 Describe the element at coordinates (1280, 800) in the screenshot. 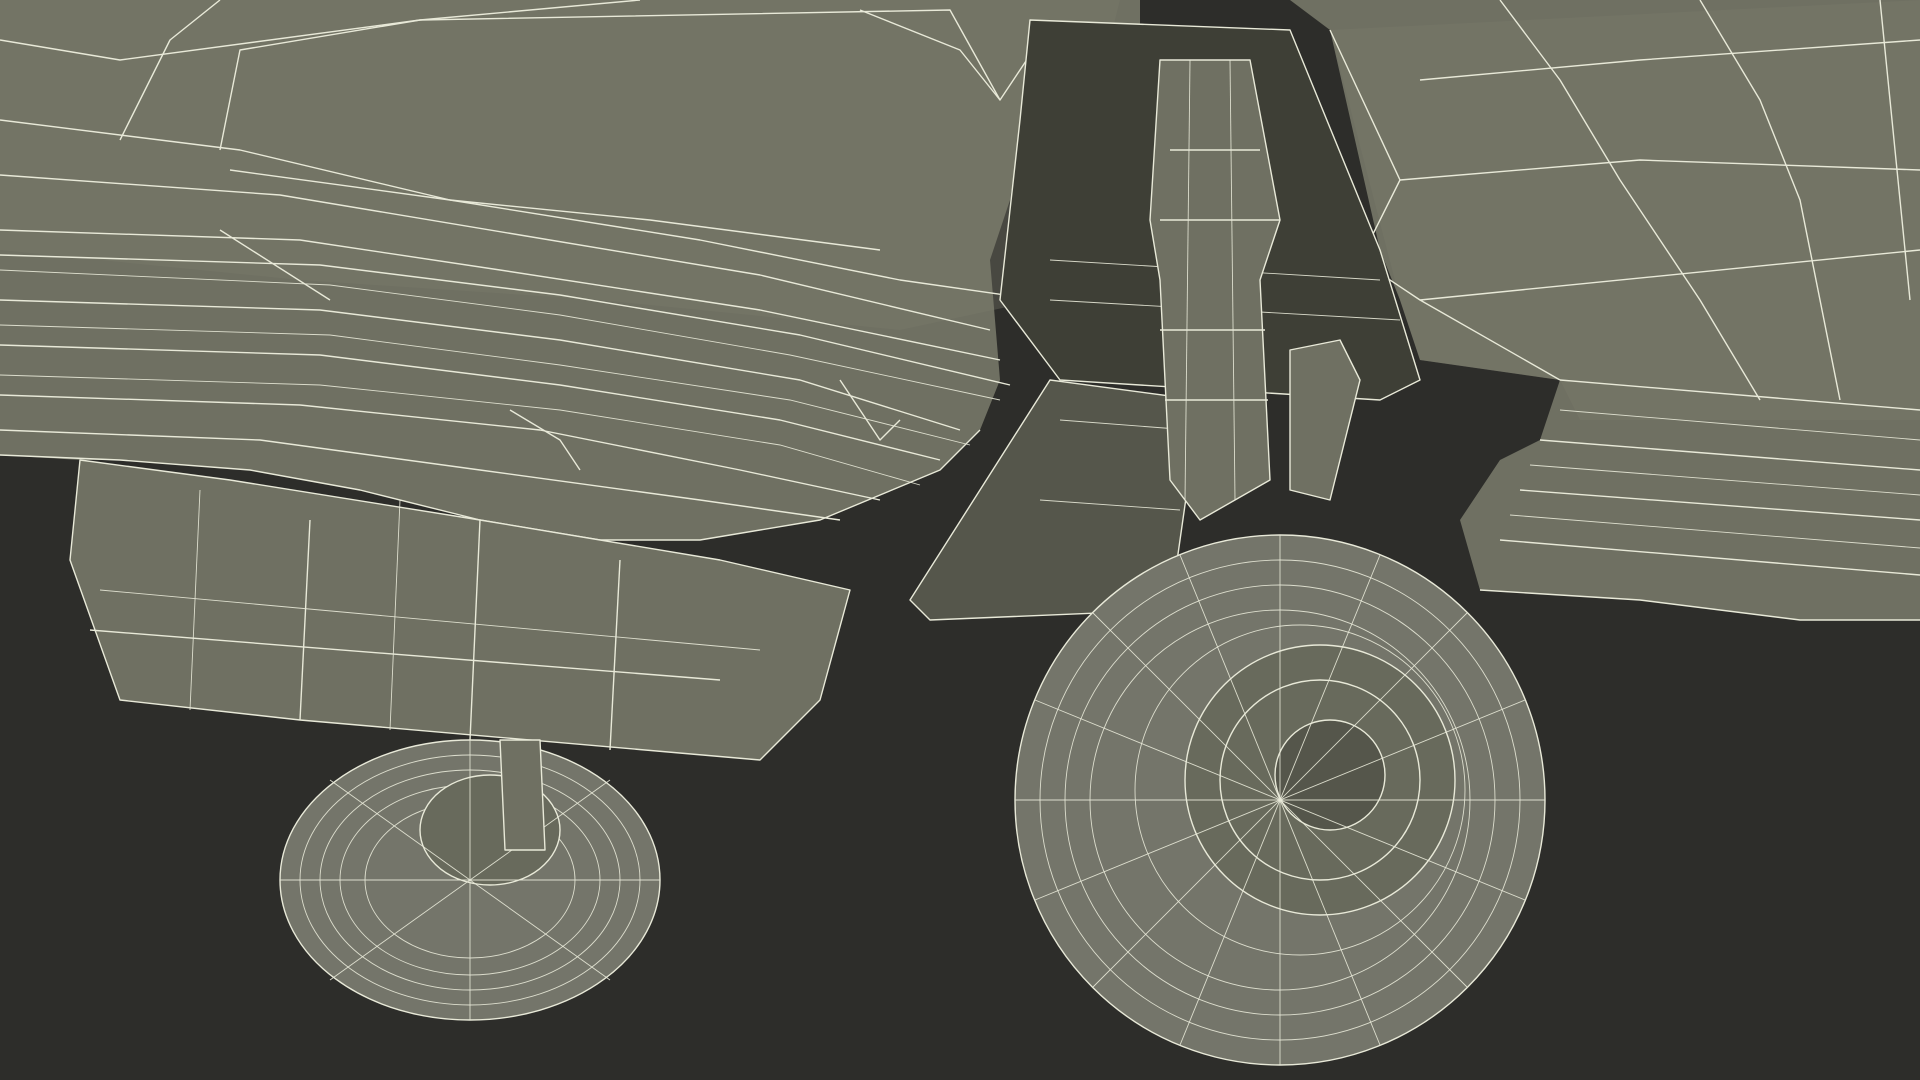

I see `main-wheel` at that location.